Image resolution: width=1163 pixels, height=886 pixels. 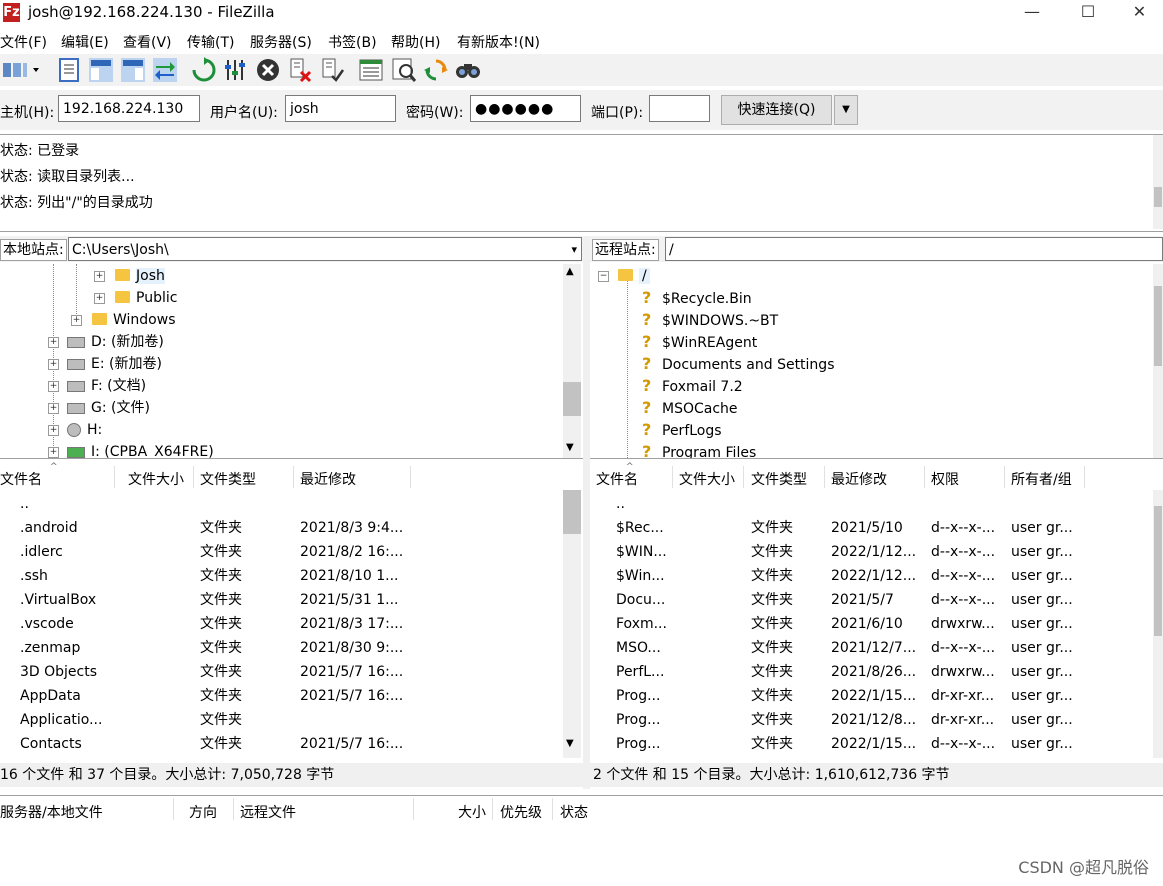 What do you see at coordinates (697, 298) in the screenshot?
I see `tree-node-recycle-bin: ? $Recycle.Bin` at bounding box center [697, 298].